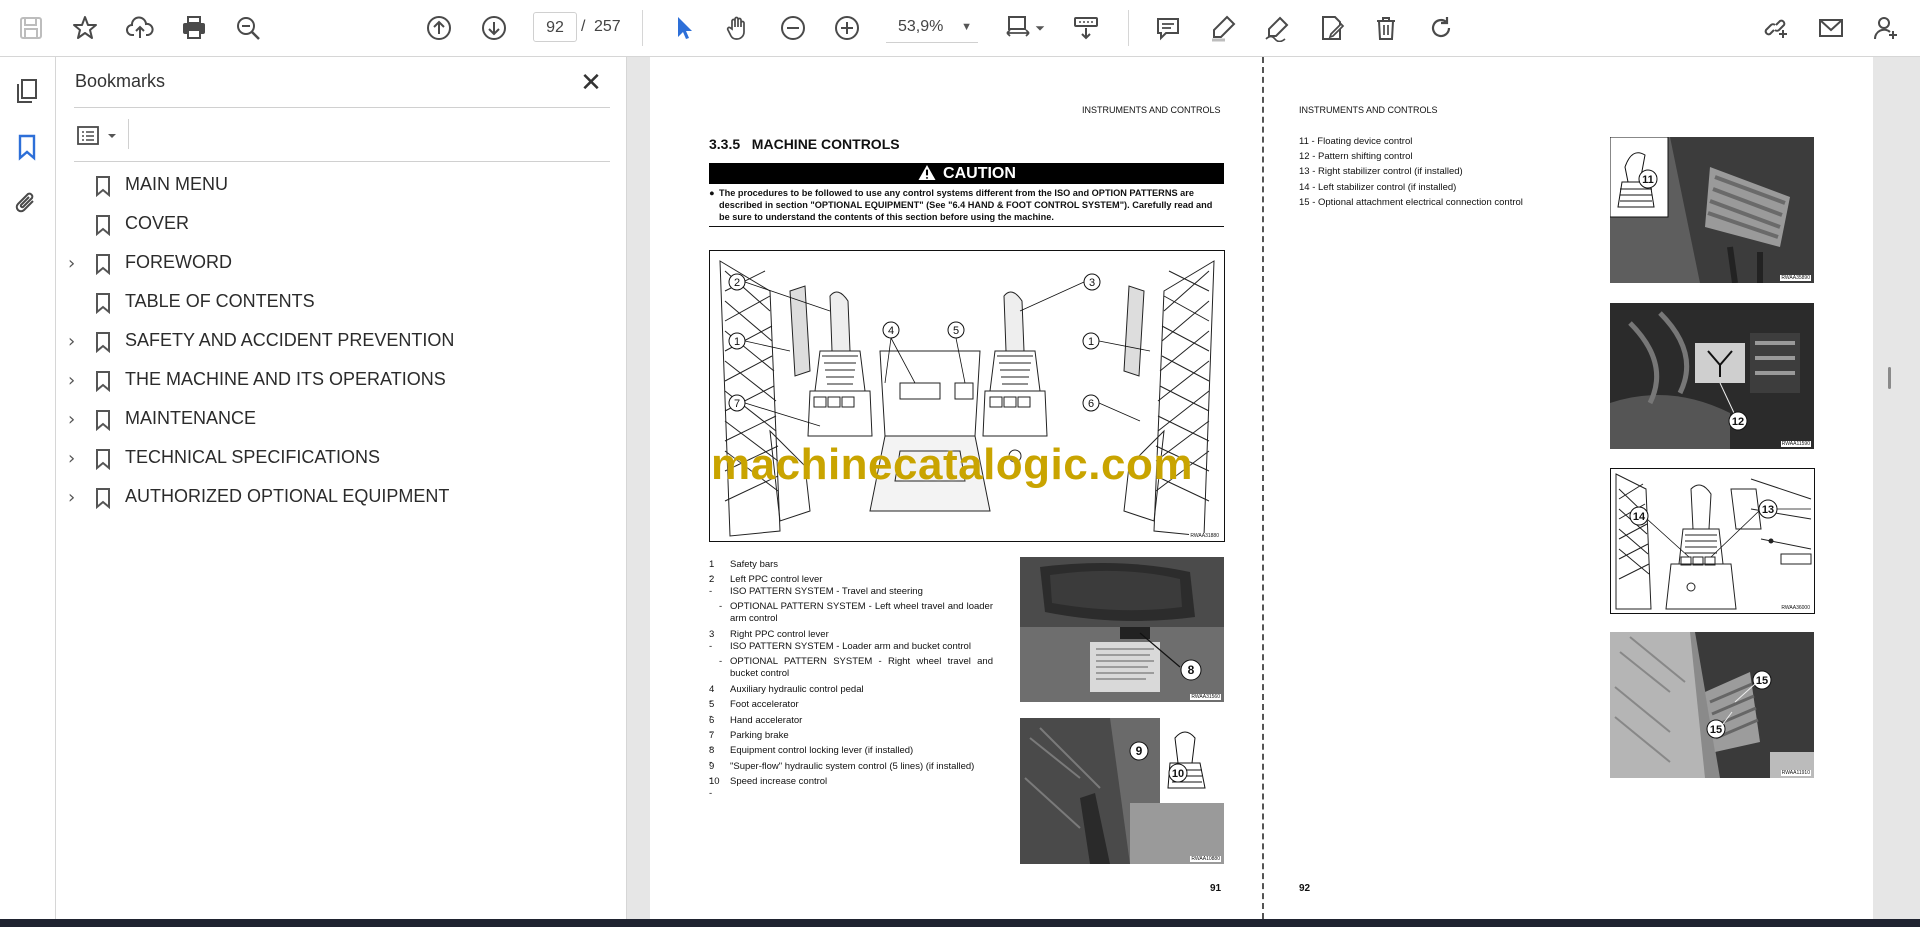  Describe the element at coordinates (85, 28) in the screenshot. I see `star-bookmark-icon` at that location.